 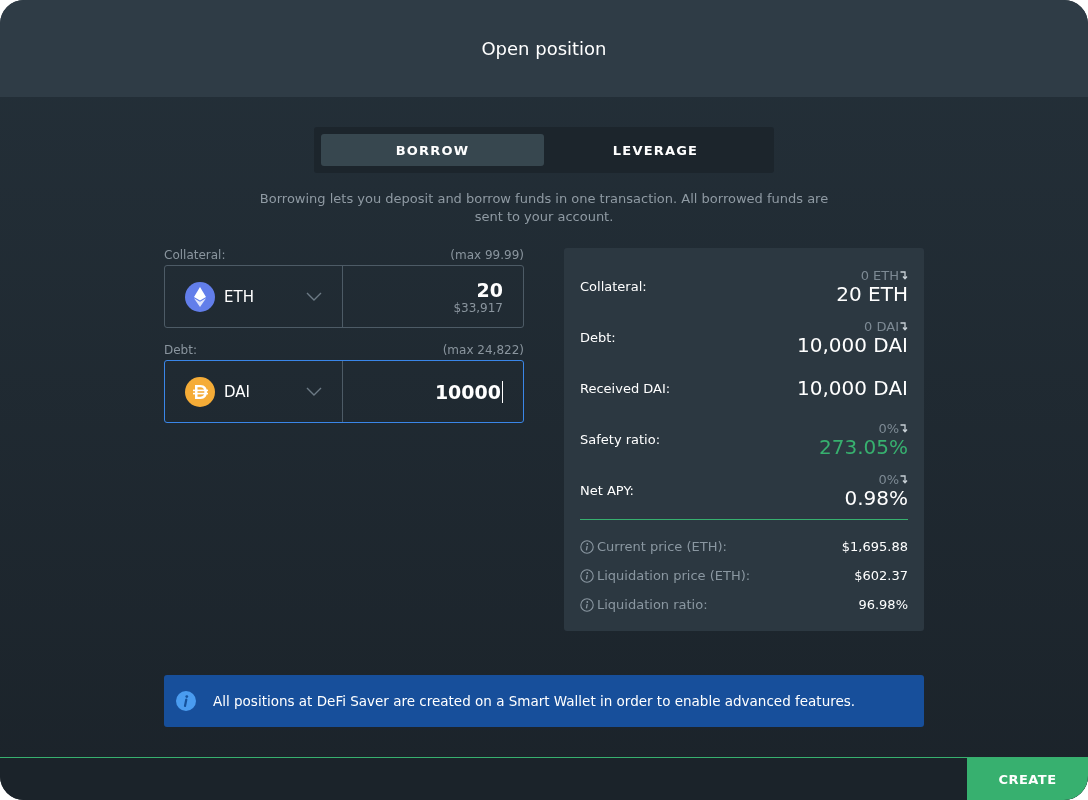 What do you see at coordinates (625, 388) in the screenshot?
I see `stat-label: Received DAI:` at bounding box center [625, 388].